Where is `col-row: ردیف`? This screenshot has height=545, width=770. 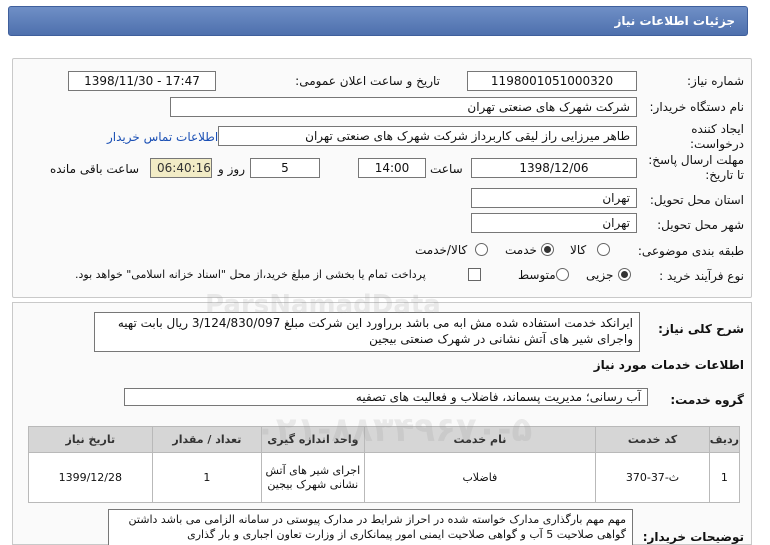
col-row: ردیف is located at coordinates (724, 439).